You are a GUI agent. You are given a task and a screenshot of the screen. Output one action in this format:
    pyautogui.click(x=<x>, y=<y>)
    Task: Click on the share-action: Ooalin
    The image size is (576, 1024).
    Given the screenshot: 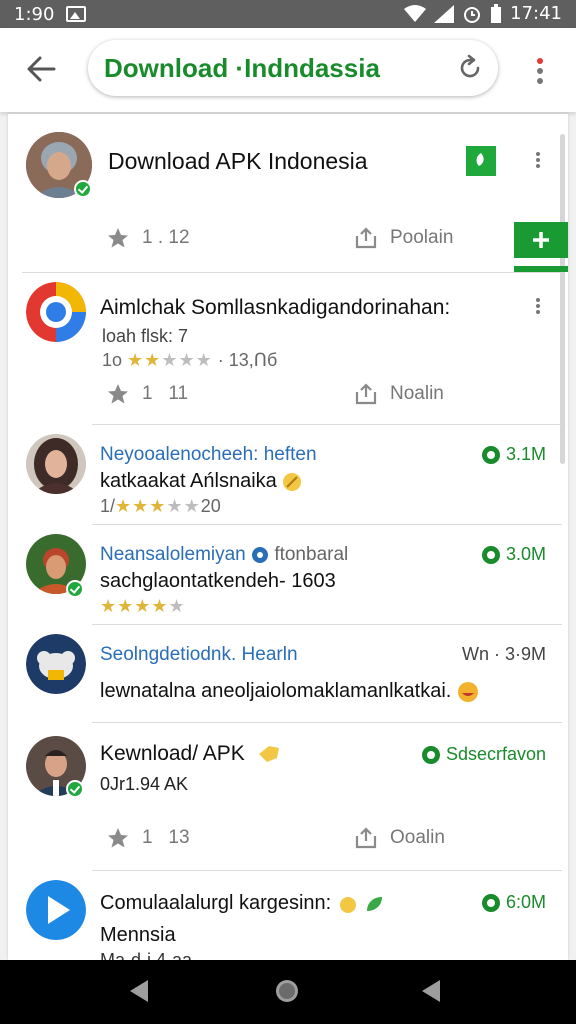 What is the action you would take?
    pyautogui.click(x=399, y=838)
    